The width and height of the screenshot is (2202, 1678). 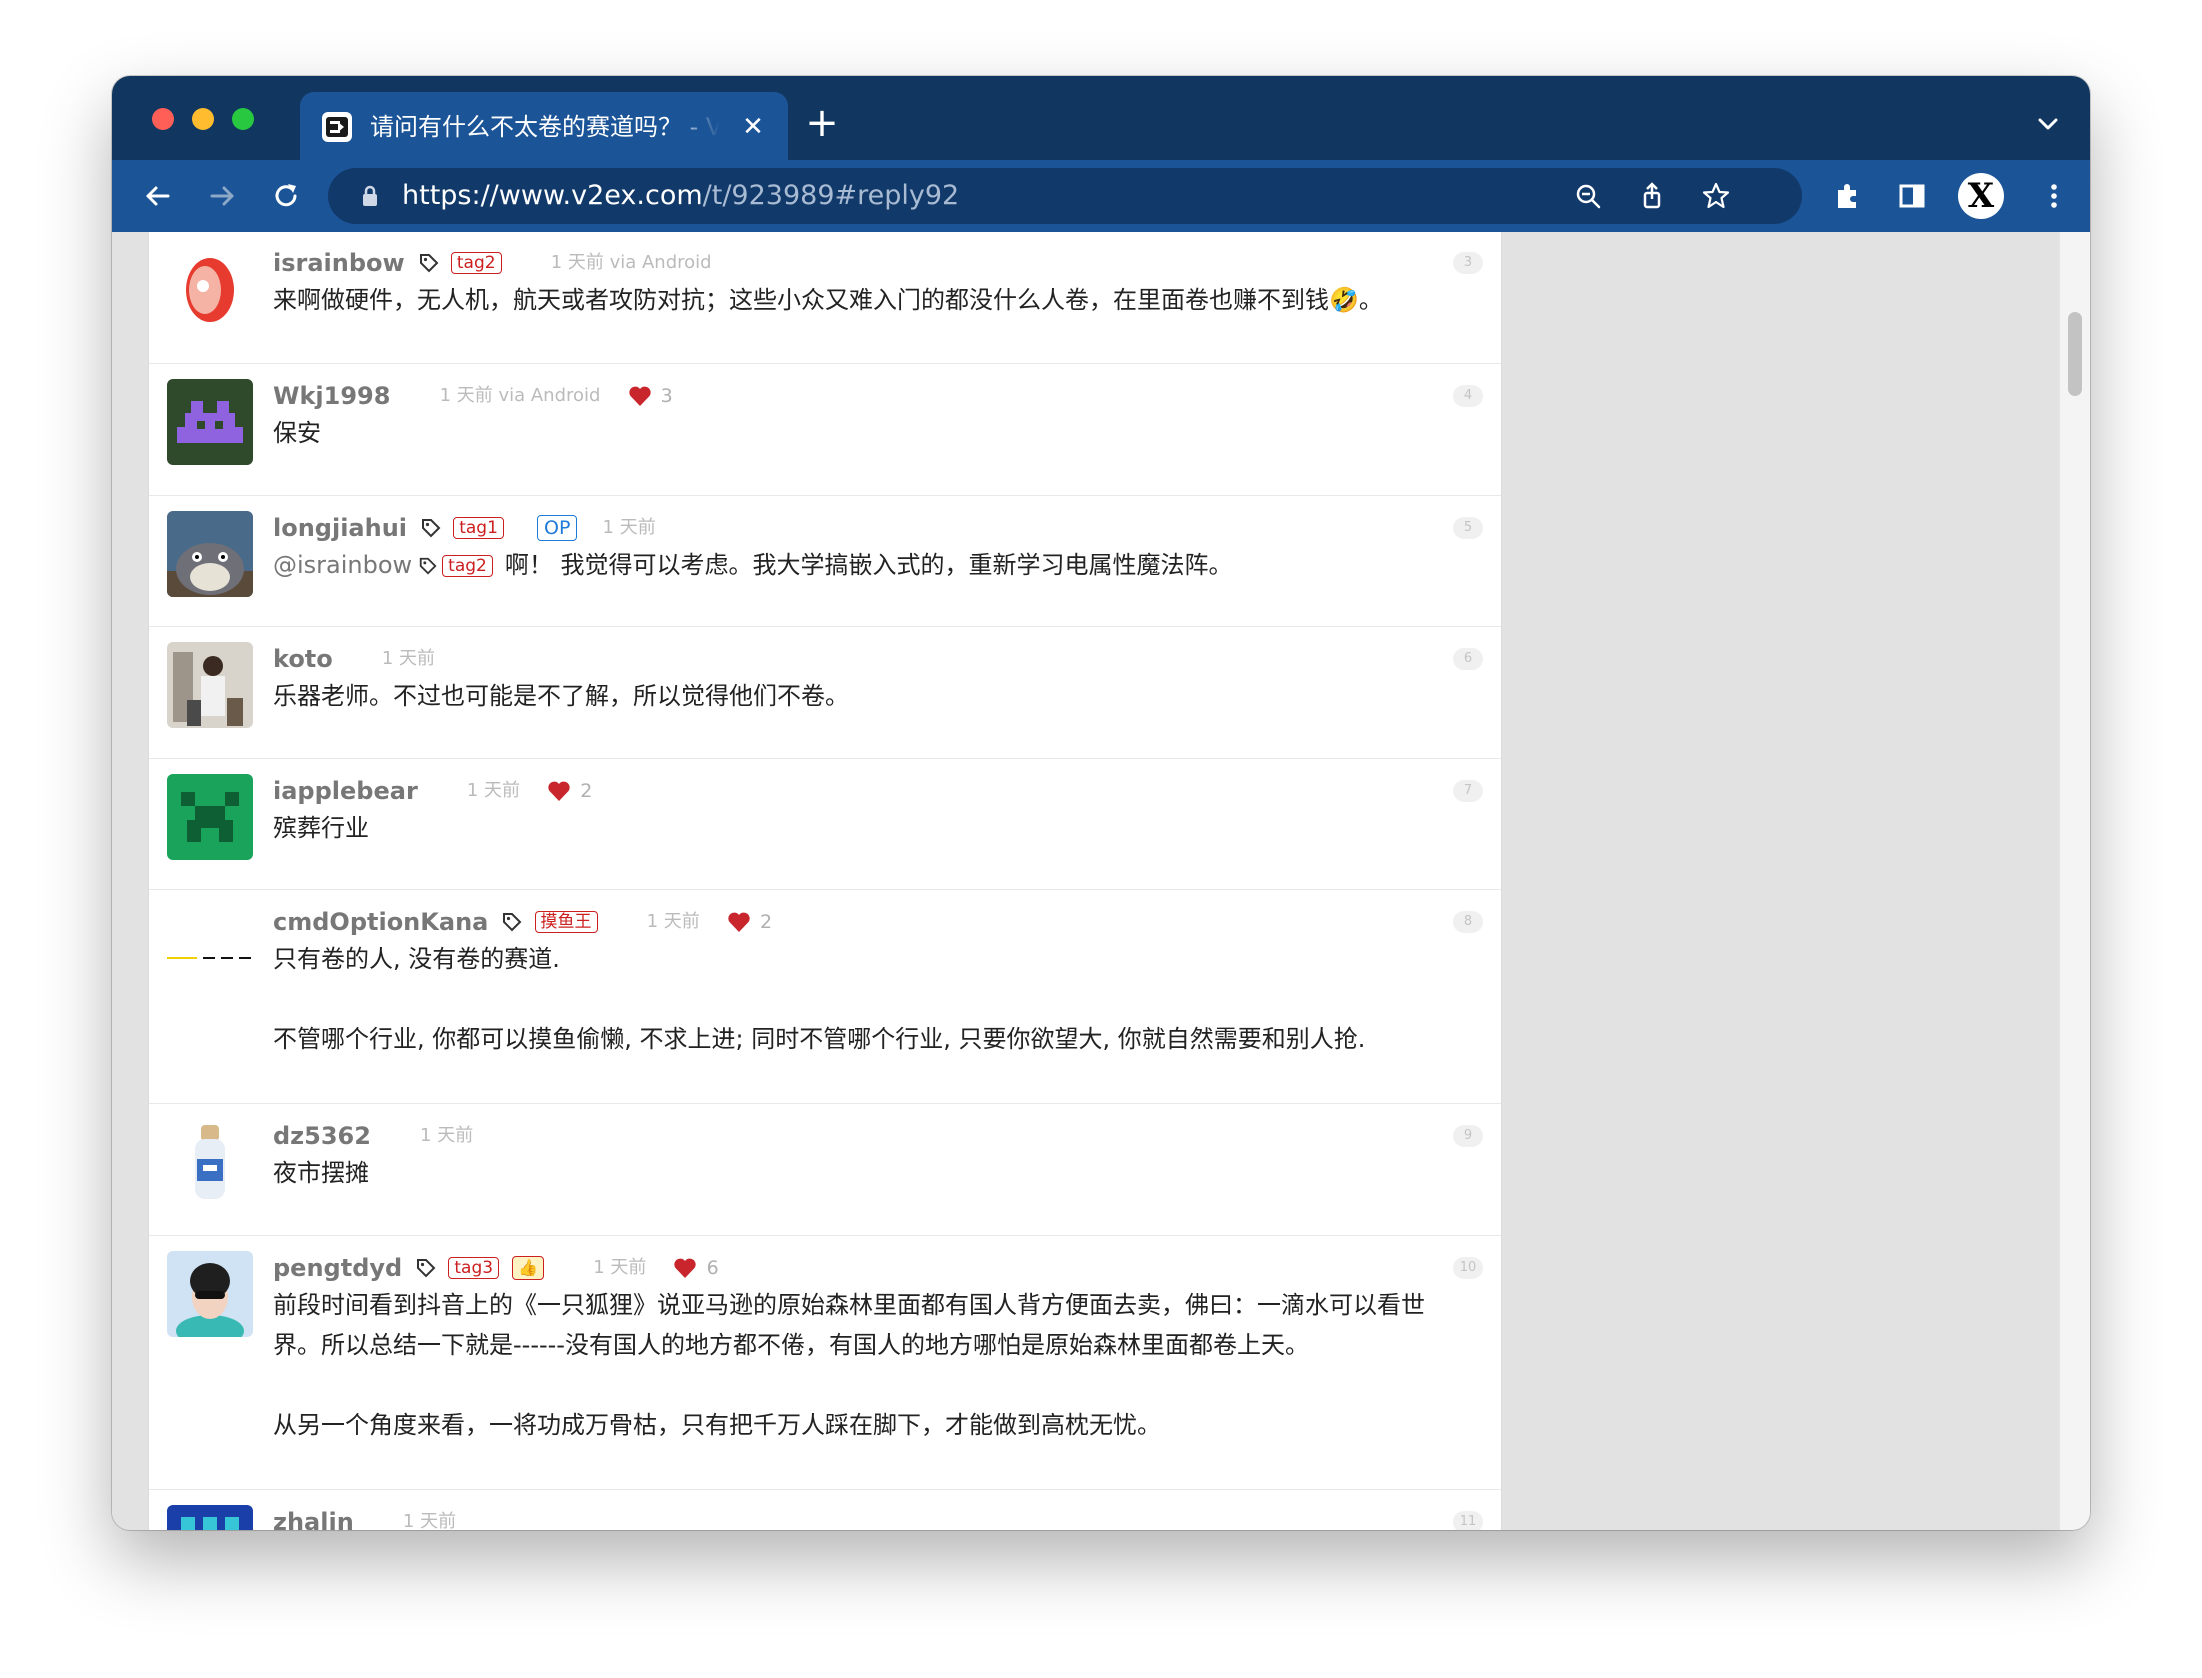 What do you see at coordinates (297, 433) in the screenshot?
I see `reply-line: 保安` at bounding box center [297, 433].